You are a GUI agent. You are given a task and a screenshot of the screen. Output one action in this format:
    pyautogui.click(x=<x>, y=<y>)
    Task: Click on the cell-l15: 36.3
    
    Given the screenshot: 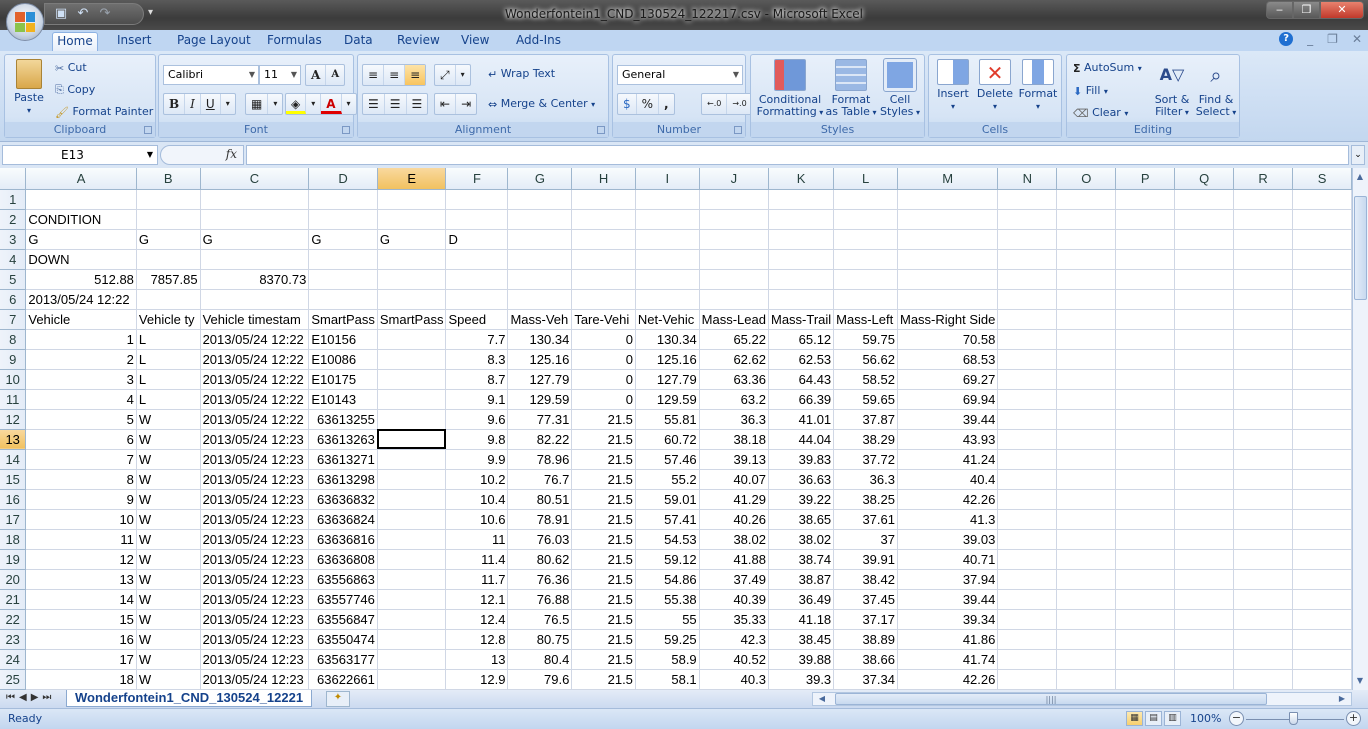 What is the action you would take?
    pyautogui.click(x=865, y=479)
    